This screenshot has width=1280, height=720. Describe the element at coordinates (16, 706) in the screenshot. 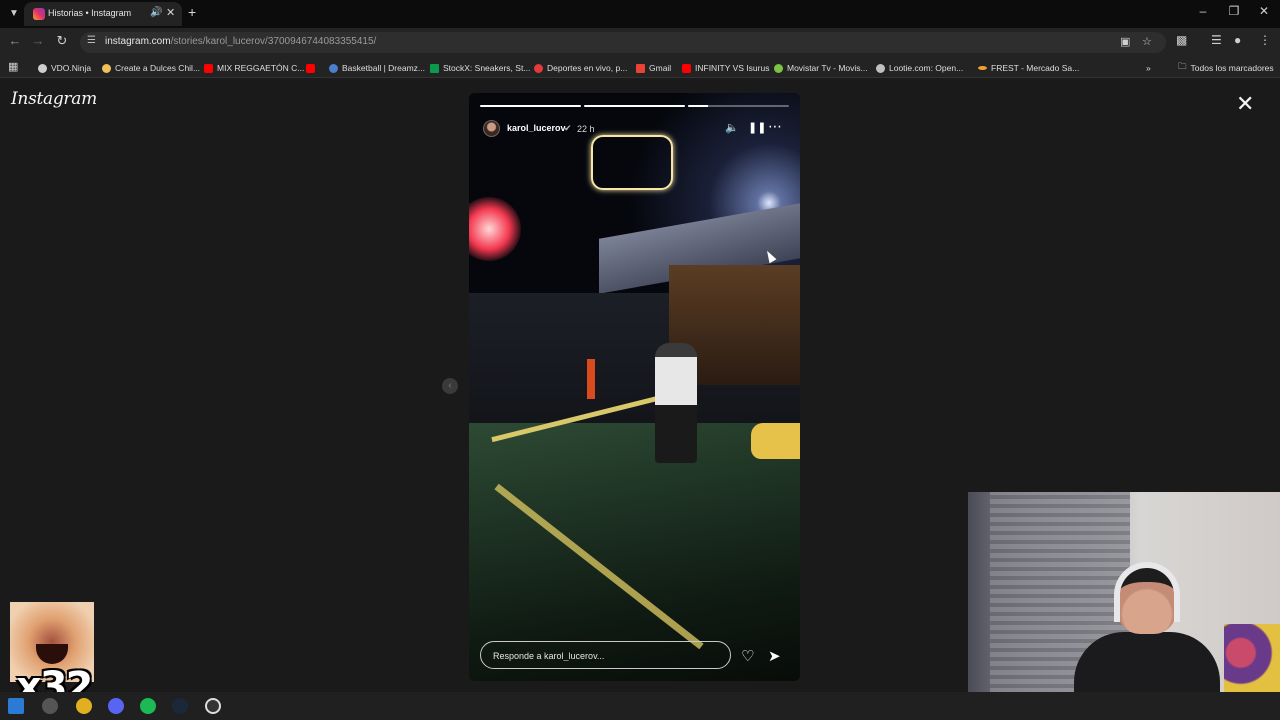

I see `windows-start-icon` at that location.